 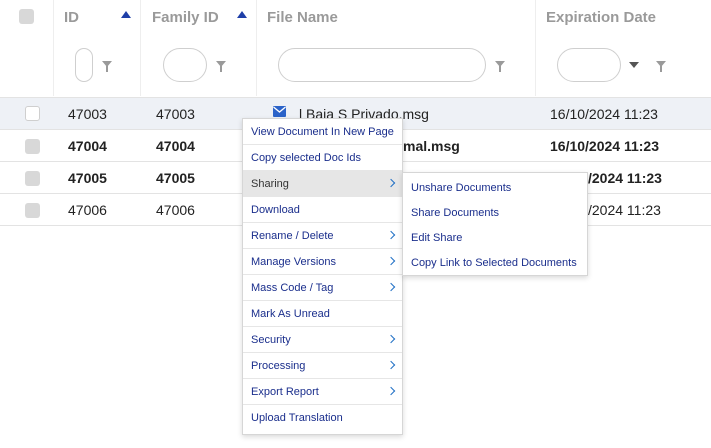 I want to click on grid-header: ID Family ID File Name Expiration Date, so click(x=355, y=18).